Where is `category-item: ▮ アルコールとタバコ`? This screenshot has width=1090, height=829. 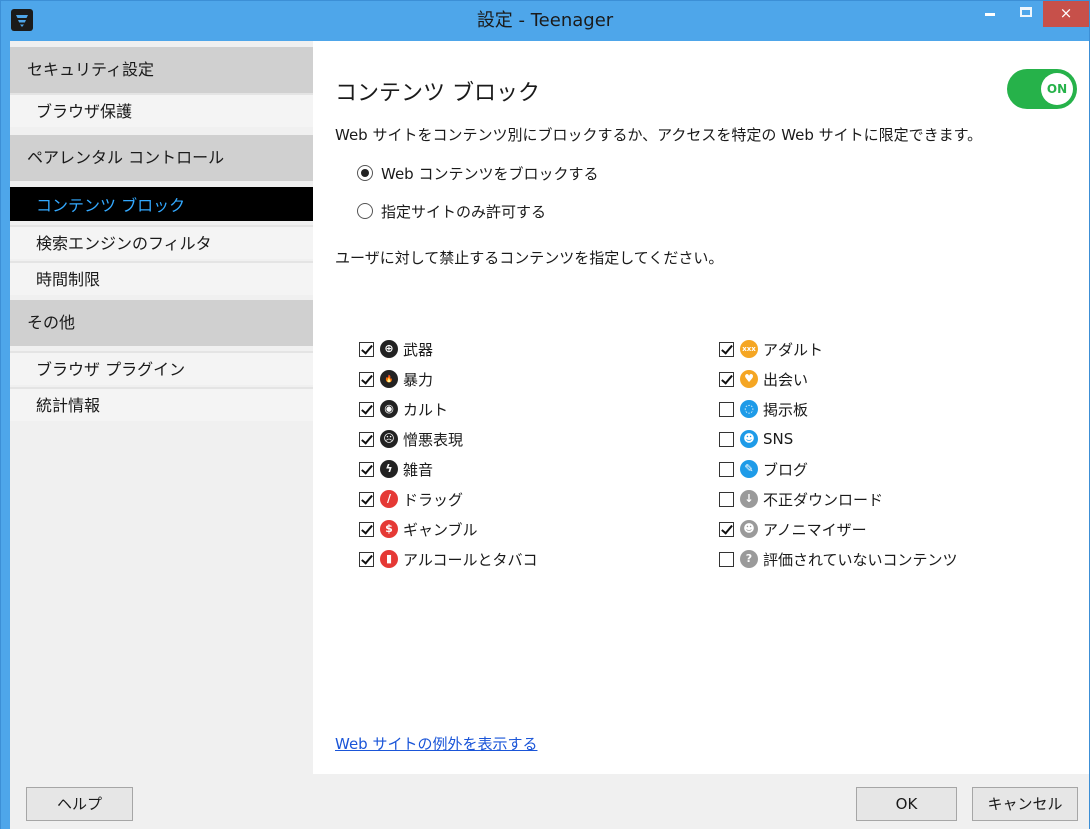
category-item: ▮ アルコールとタバコ is located at coordinates (448, 559).